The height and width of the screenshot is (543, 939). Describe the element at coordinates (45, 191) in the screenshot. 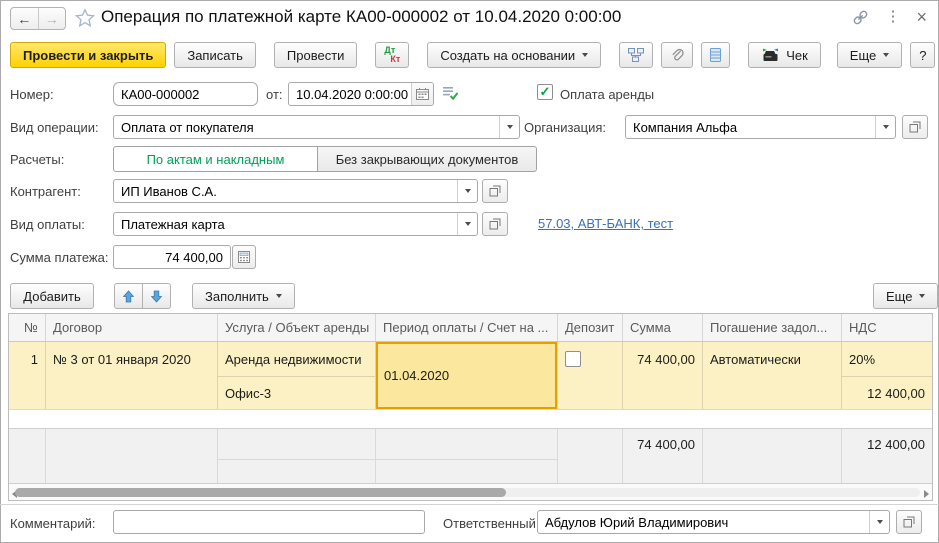

I see `contractor-label: Контрагент:` at that location.